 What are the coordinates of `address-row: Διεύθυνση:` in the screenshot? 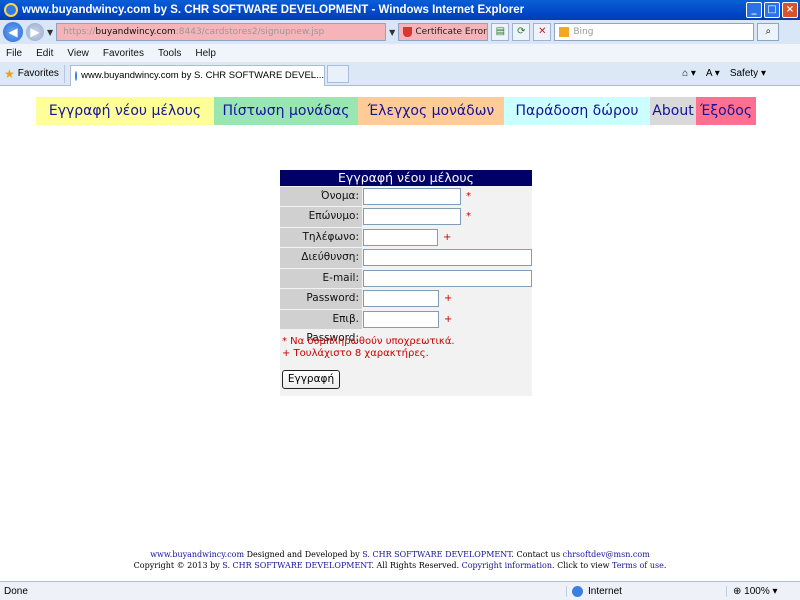 It's located at (406, 258).